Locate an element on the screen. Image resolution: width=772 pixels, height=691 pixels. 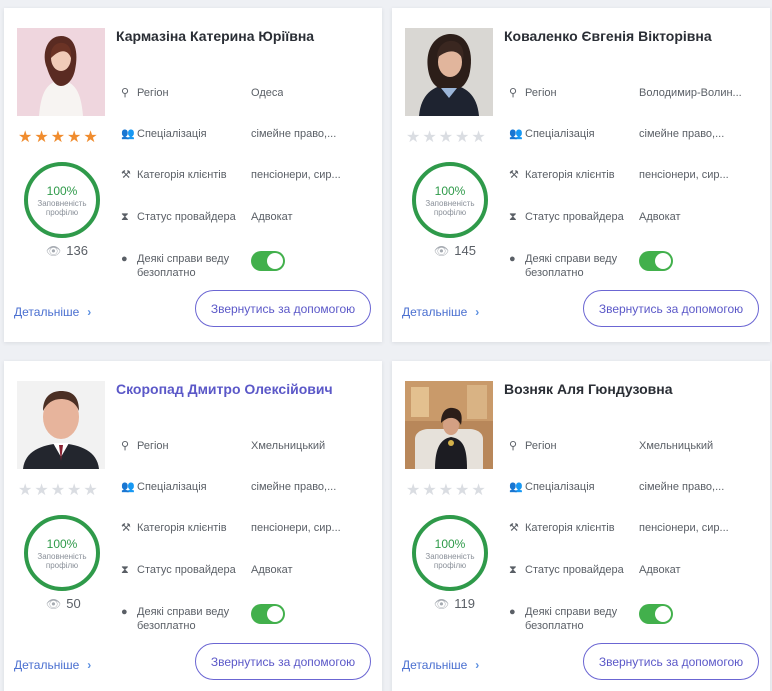
provider-name: Коваленко Євгенія Вікторівна is located at coordinates (632, 36).